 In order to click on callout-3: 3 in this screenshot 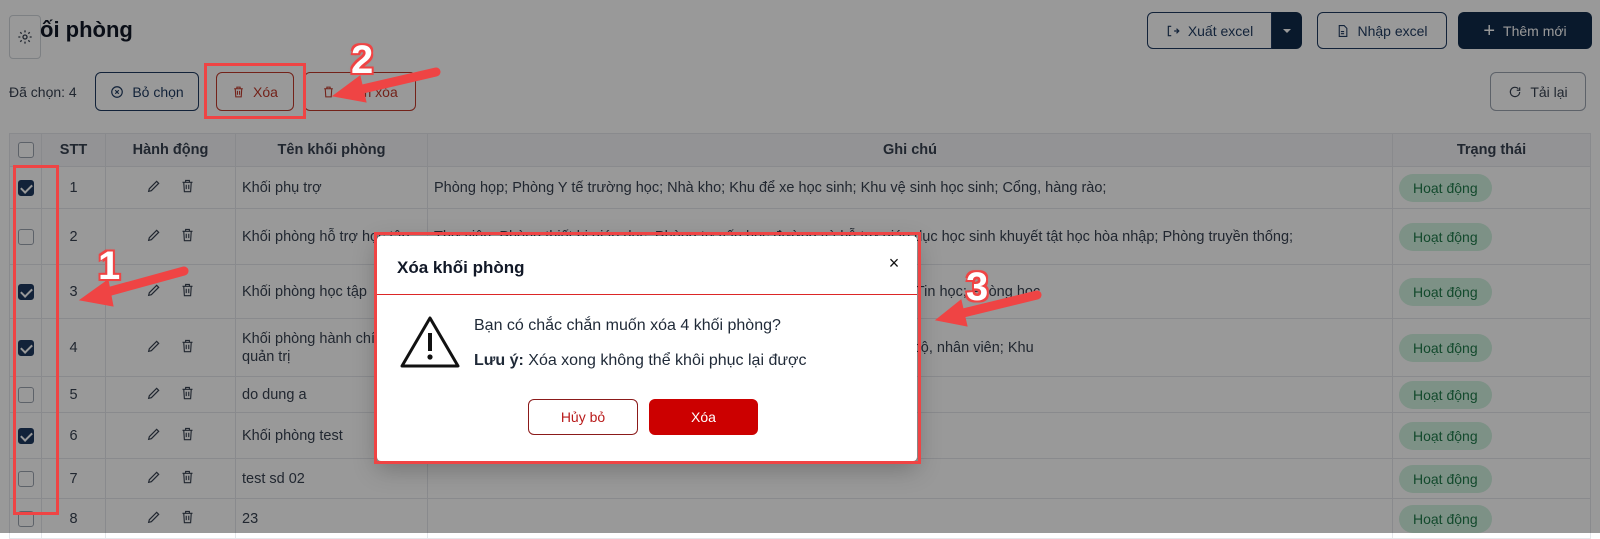, I will do `click(977, 287)`.